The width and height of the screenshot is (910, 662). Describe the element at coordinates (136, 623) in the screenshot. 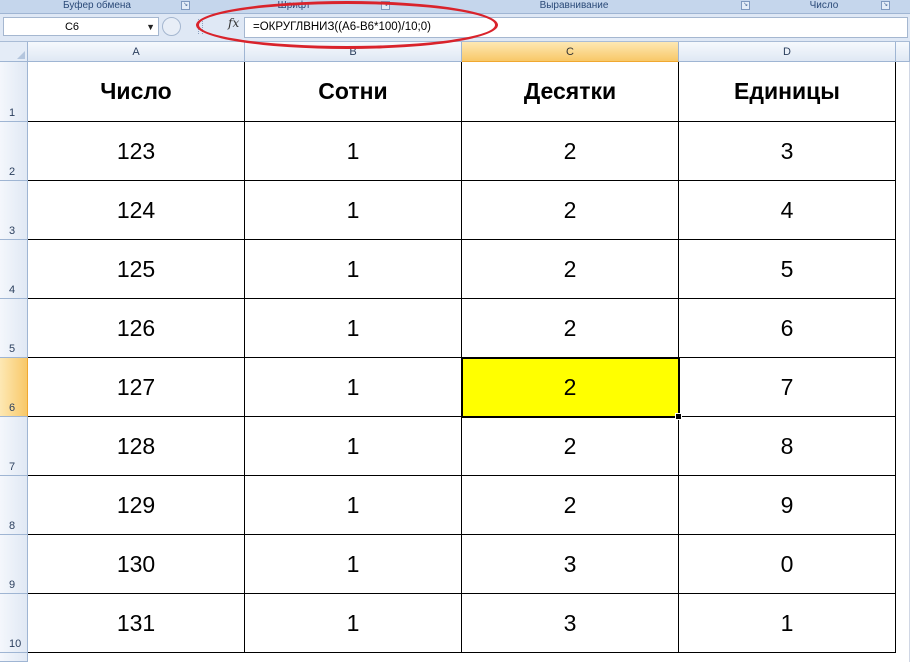

I see `cell-a10: 131` at that location.